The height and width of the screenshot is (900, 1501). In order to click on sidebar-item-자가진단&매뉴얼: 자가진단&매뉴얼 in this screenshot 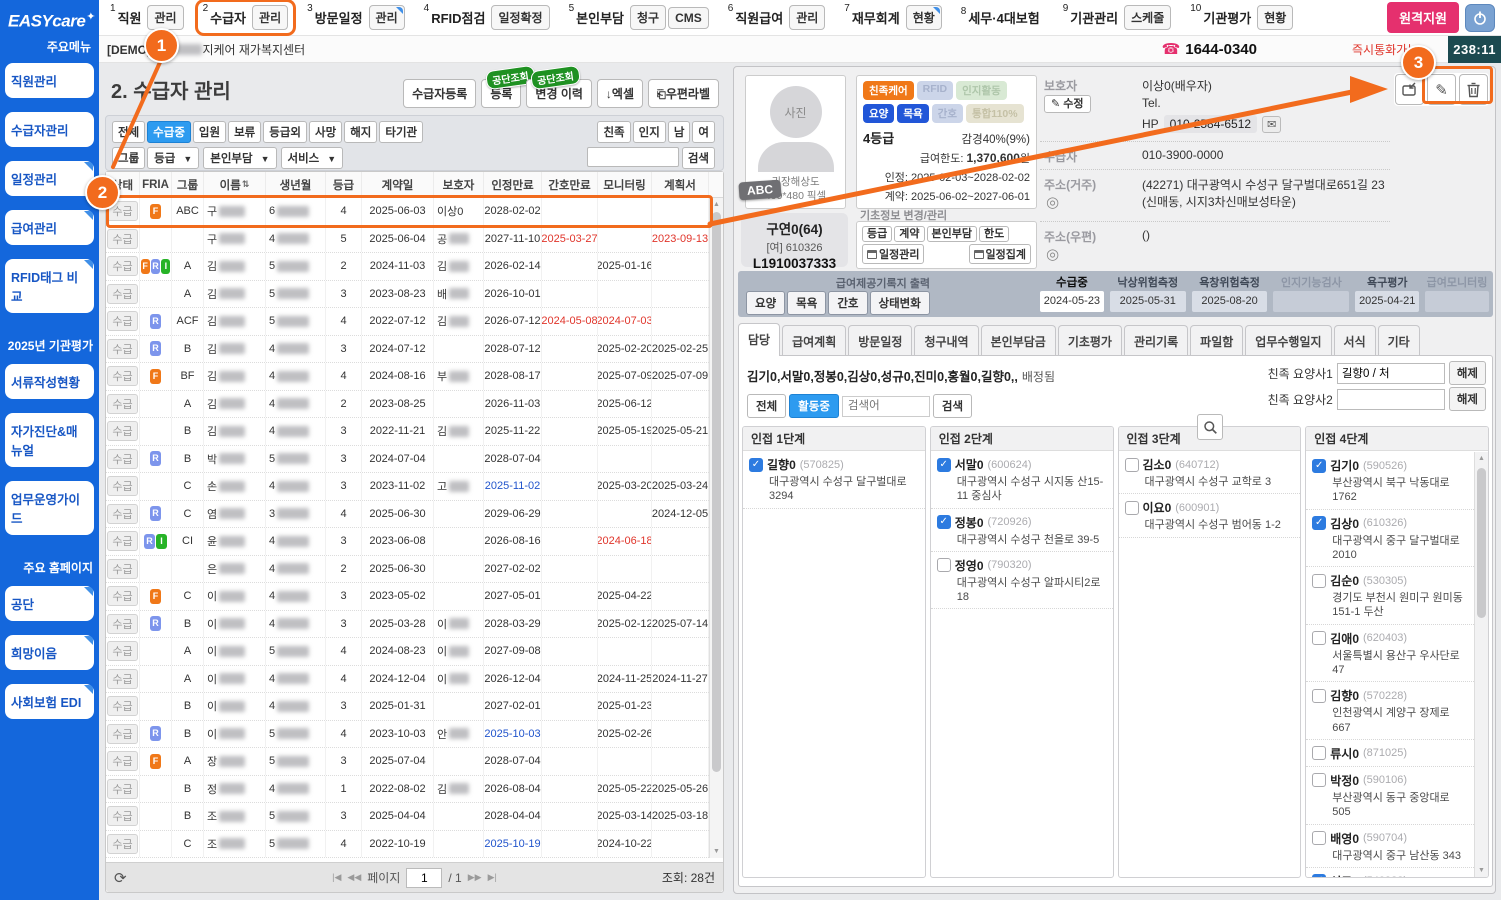, I will do `click(49, 439)`.